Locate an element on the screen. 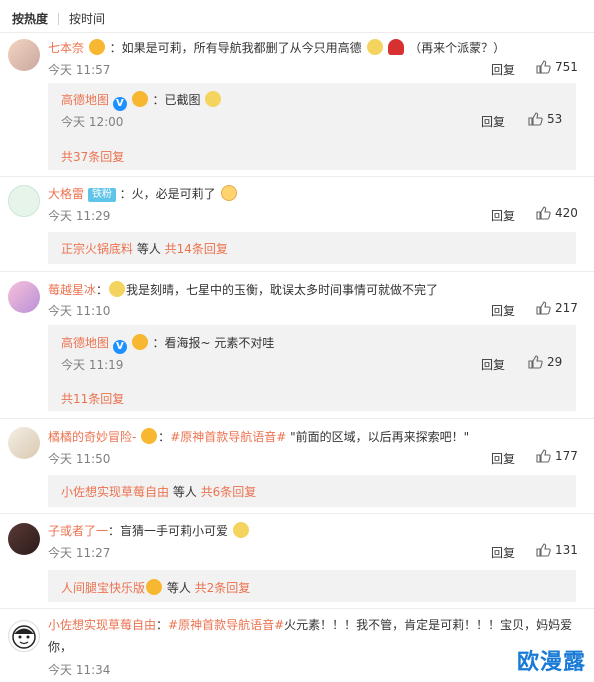 This screenshot has width=594, height=682. cartoon-face-icon is located at coordinates (24, 637).